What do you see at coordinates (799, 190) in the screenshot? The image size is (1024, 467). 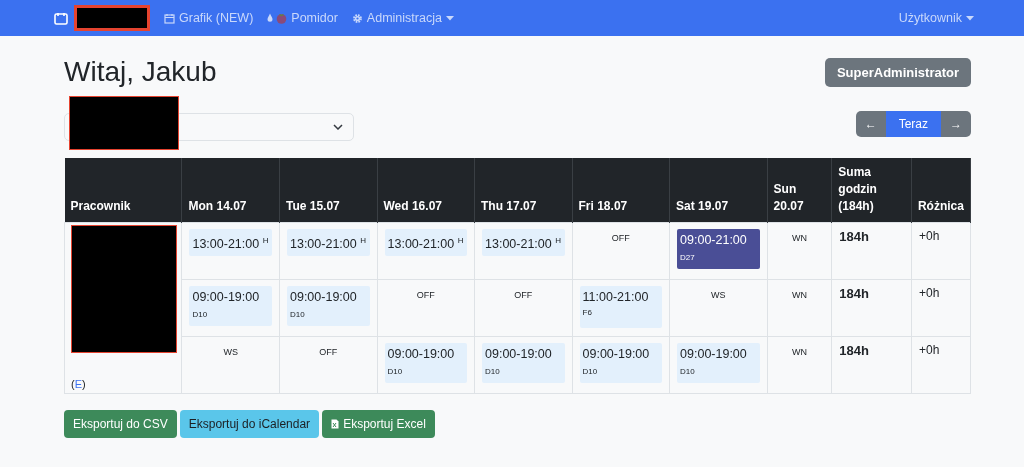 I see `column-header: Sun 20.07` at bounding box center [799, 190].